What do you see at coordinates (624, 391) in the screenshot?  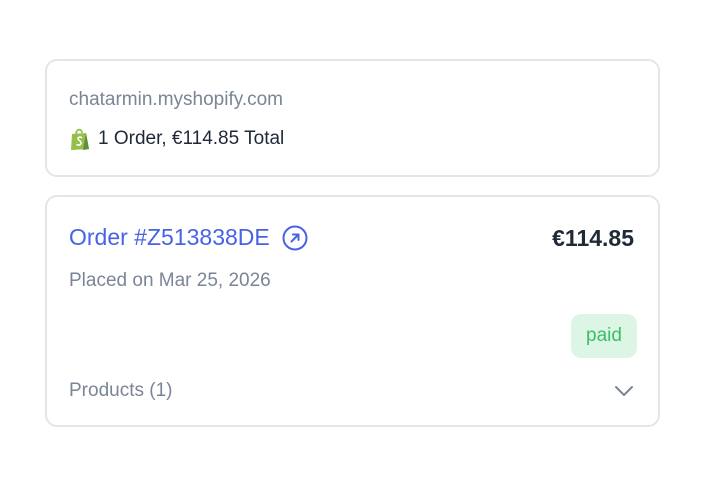 I see `chevron-down-icon` at bounding box center [624, 391].